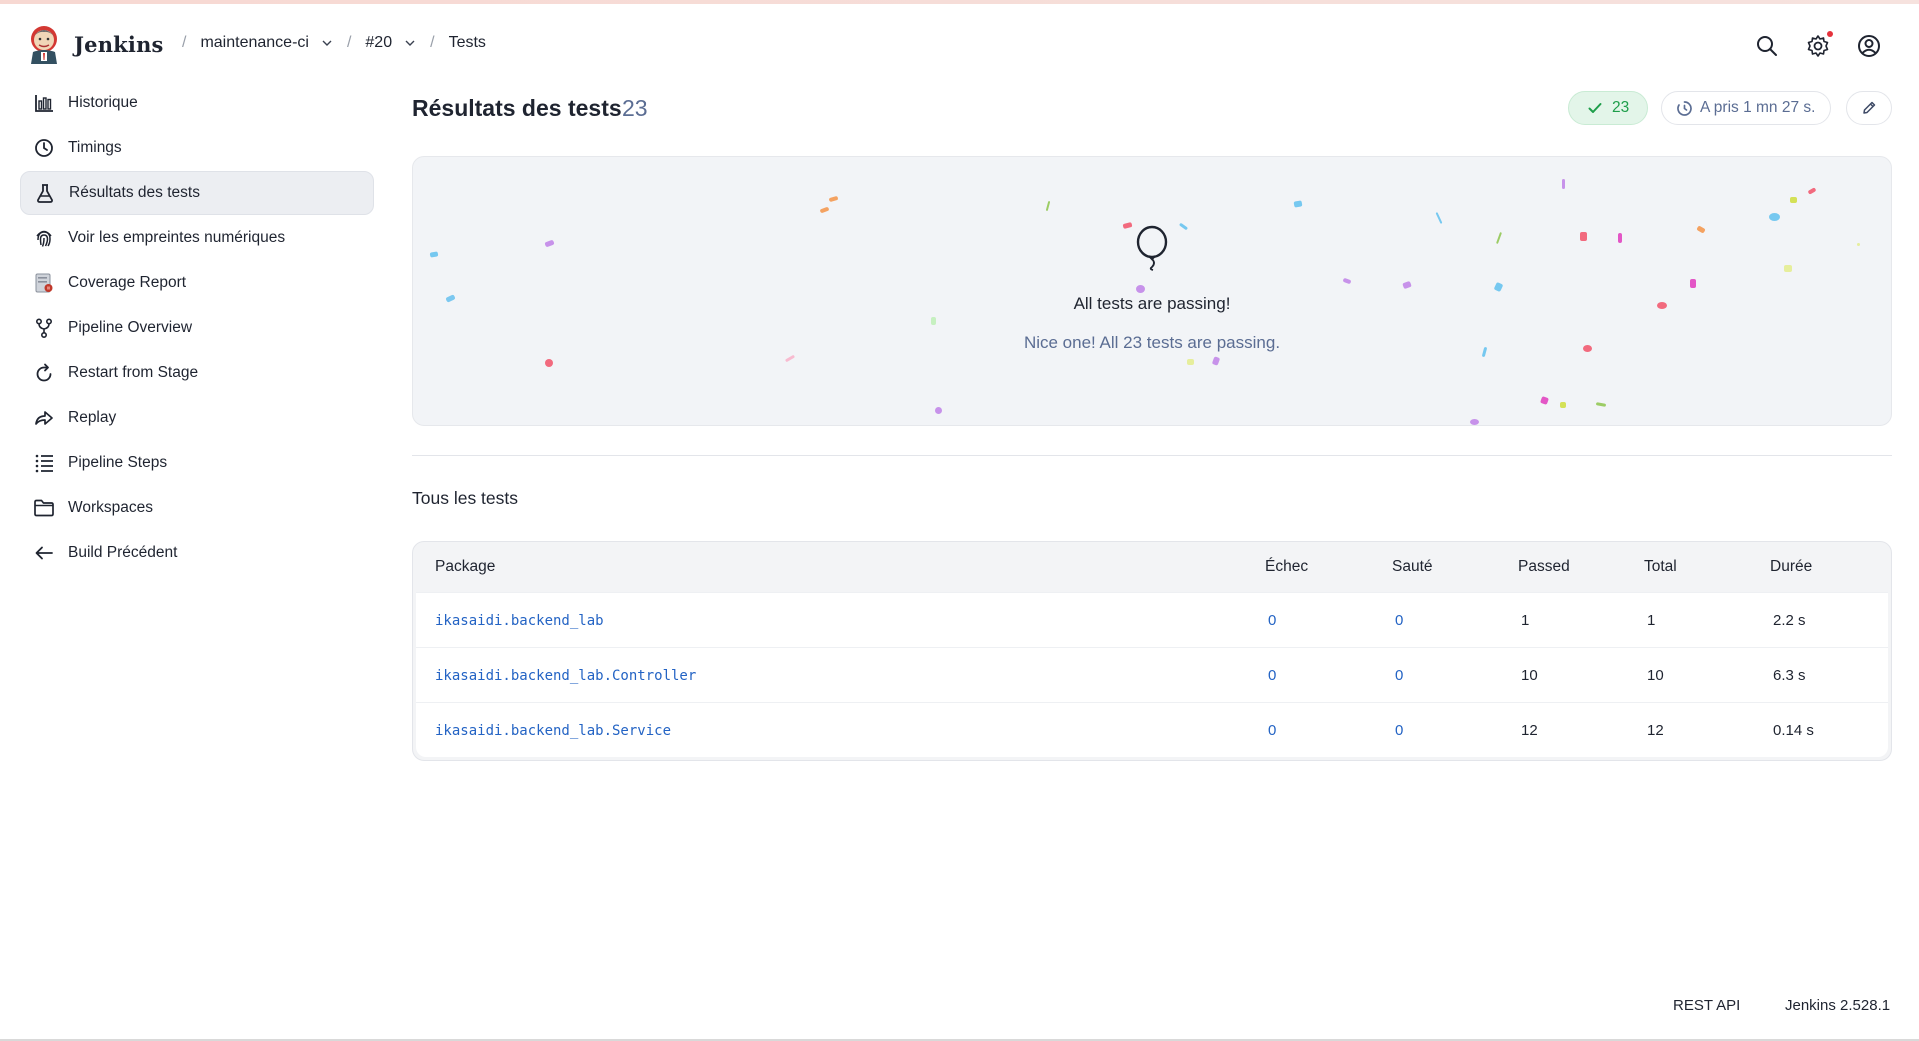 The image size is (1919, 1041). Describe the element at coordinates (44, 463) in the screenshot. I see `steps-icon` at that location.